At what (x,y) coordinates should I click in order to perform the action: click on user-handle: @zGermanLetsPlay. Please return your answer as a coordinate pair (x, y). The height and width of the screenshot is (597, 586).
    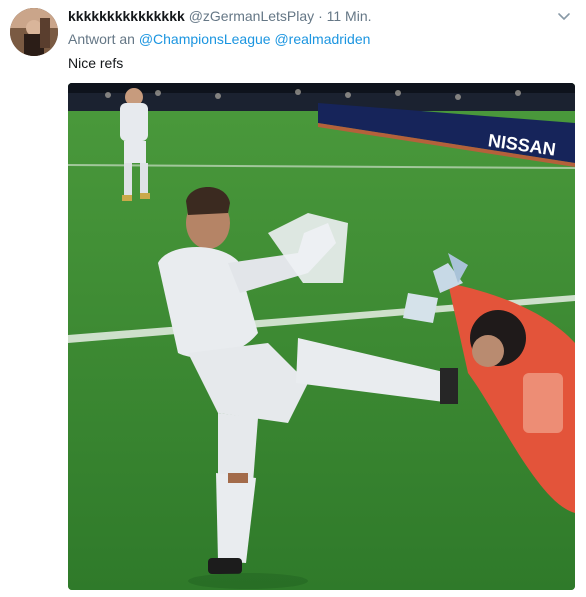
    Looking at the image, I should click on (251, 16).